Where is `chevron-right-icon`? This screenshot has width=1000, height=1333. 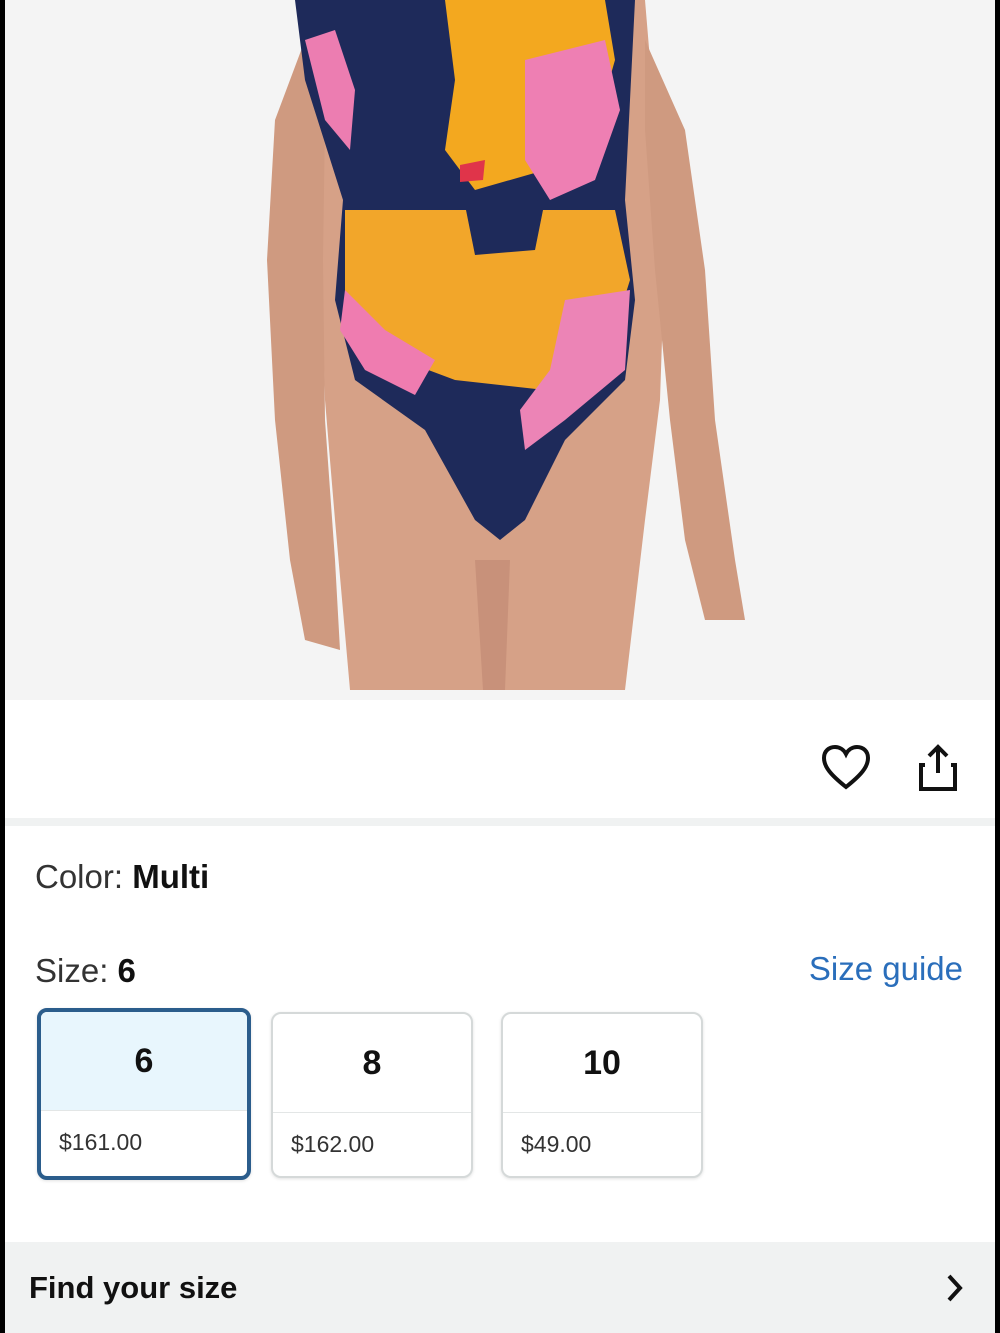 chevron-right-icon is located at coordinates (955, 1290).